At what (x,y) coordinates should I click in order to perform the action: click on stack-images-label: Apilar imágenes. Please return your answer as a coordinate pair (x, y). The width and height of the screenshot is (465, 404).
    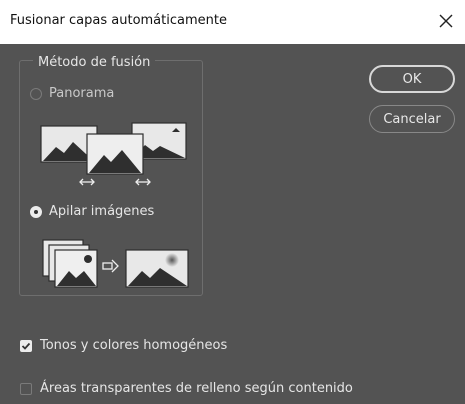
    Looking at the image, I should click on (102, 211).